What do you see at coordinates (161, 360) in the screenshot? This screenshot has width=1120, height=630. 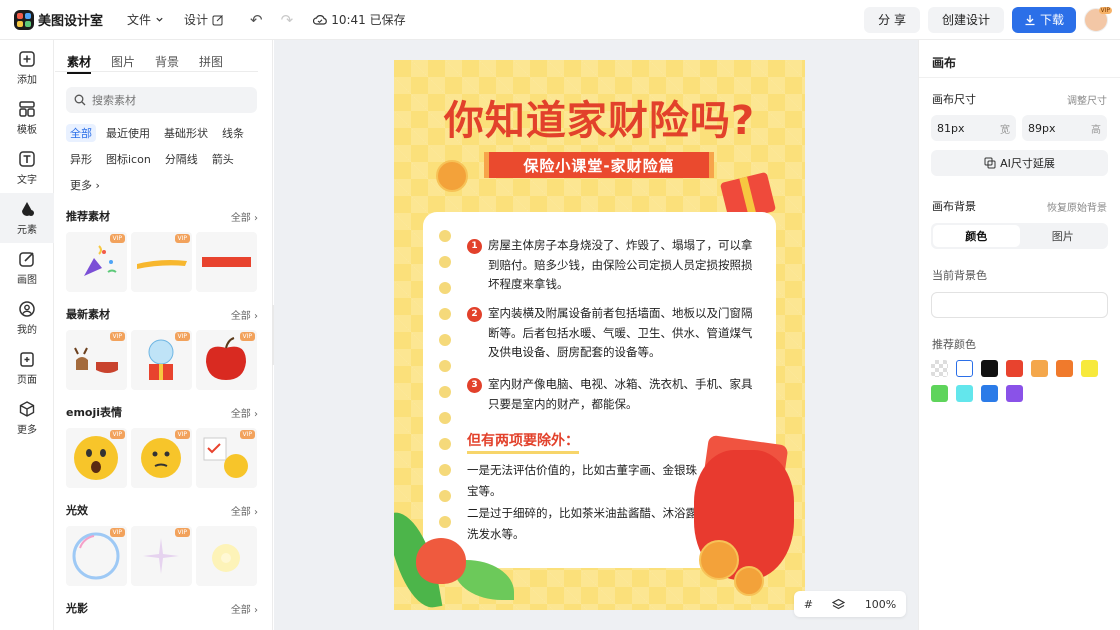 I see `material-thumb-snow-globe-gift: VIP` at bounding box center [161, 360].